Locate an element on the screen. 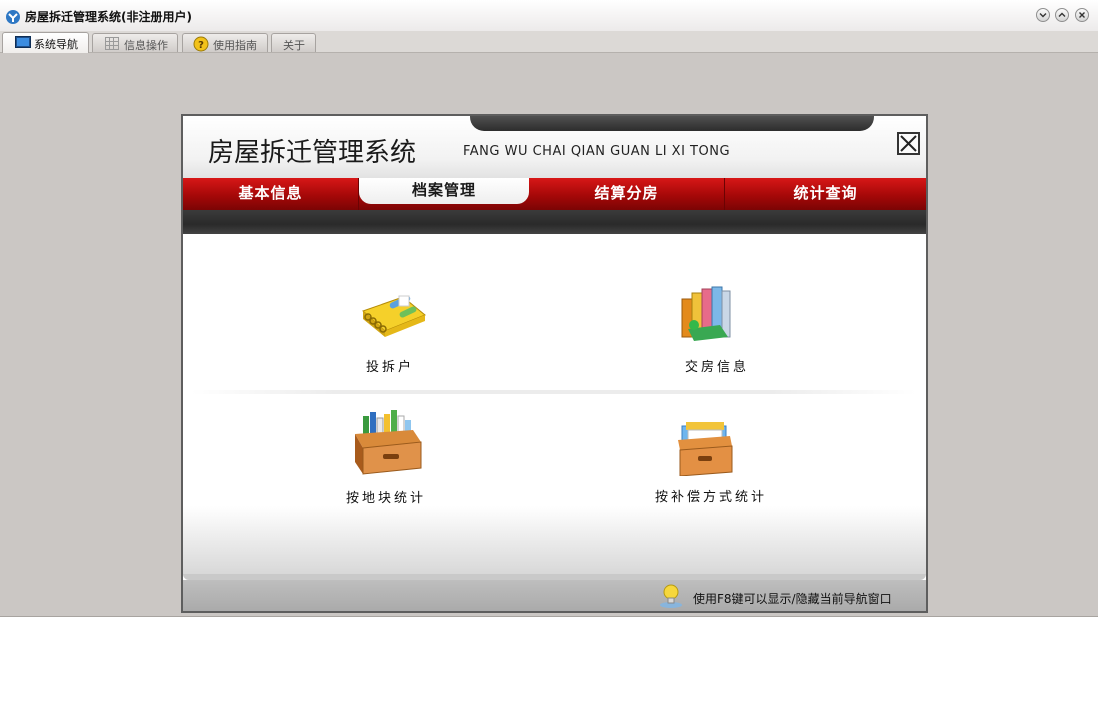 The image size is (1098, 711). help-icon: ? is located at coordinates (201, 45).